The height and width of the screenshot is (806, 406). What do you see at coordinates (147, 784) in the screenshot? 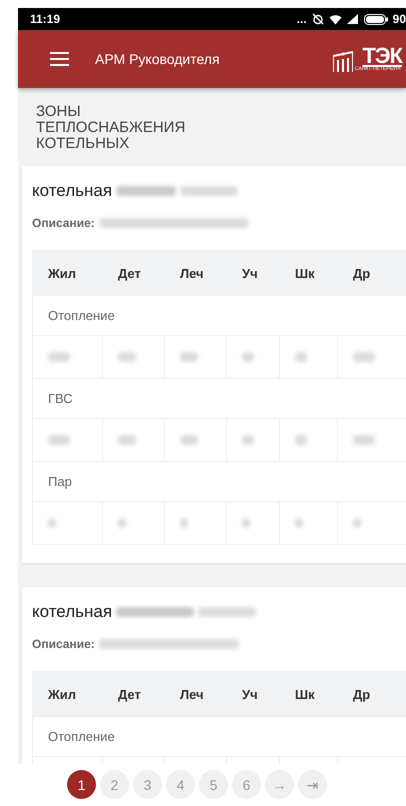
I see `page-button: 3` at bounding box center [147, 784].